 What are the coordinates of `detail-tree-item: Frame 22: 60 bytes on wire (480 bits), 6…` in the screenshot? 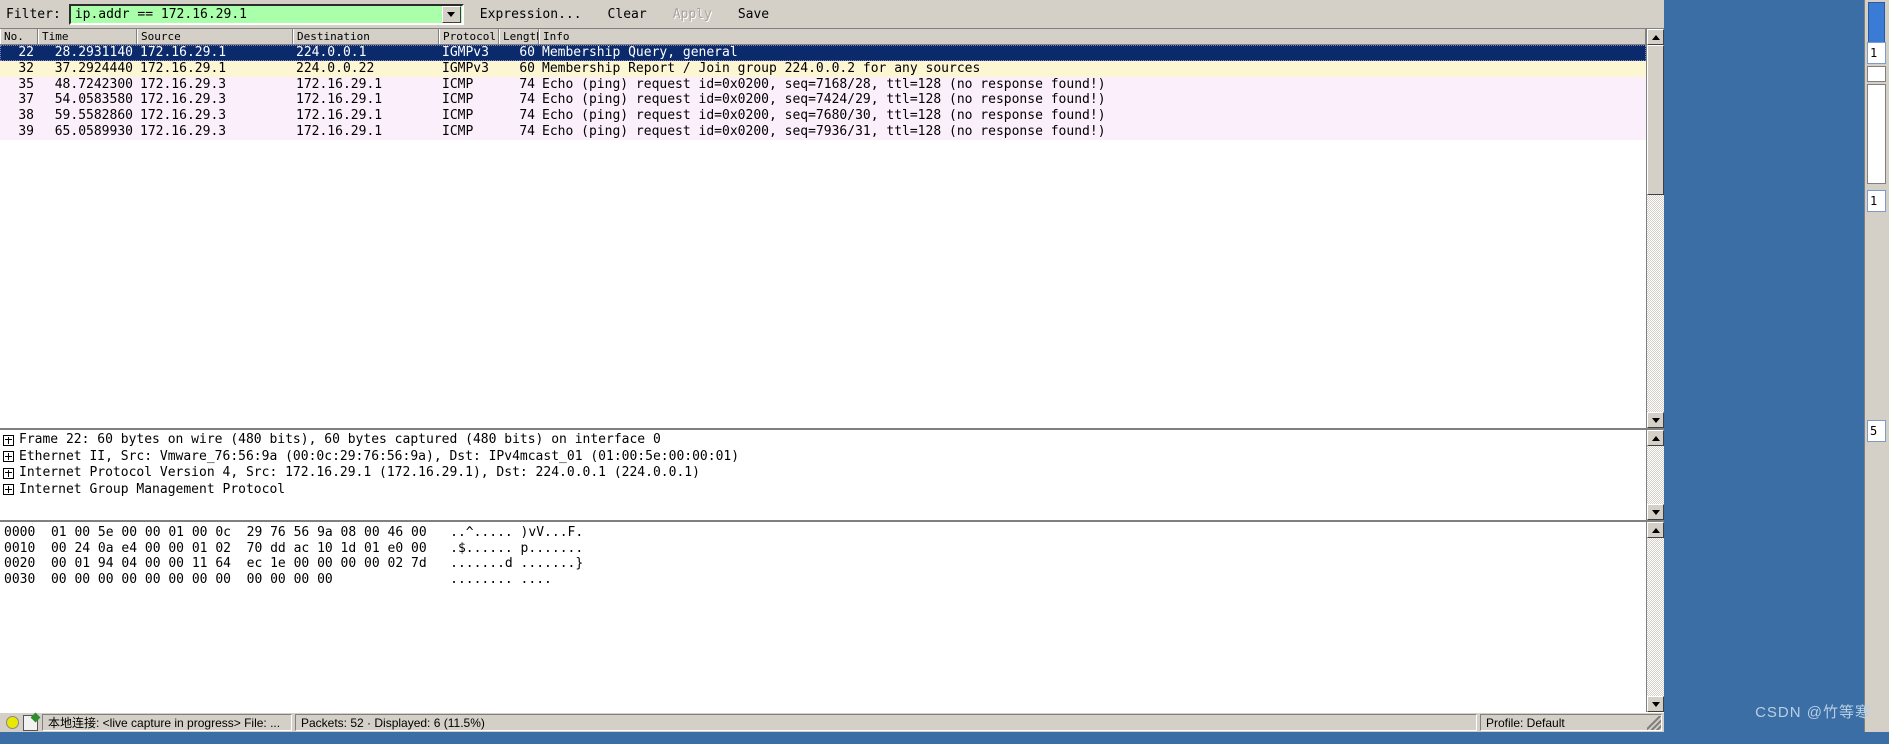 It's located at (824, 440).